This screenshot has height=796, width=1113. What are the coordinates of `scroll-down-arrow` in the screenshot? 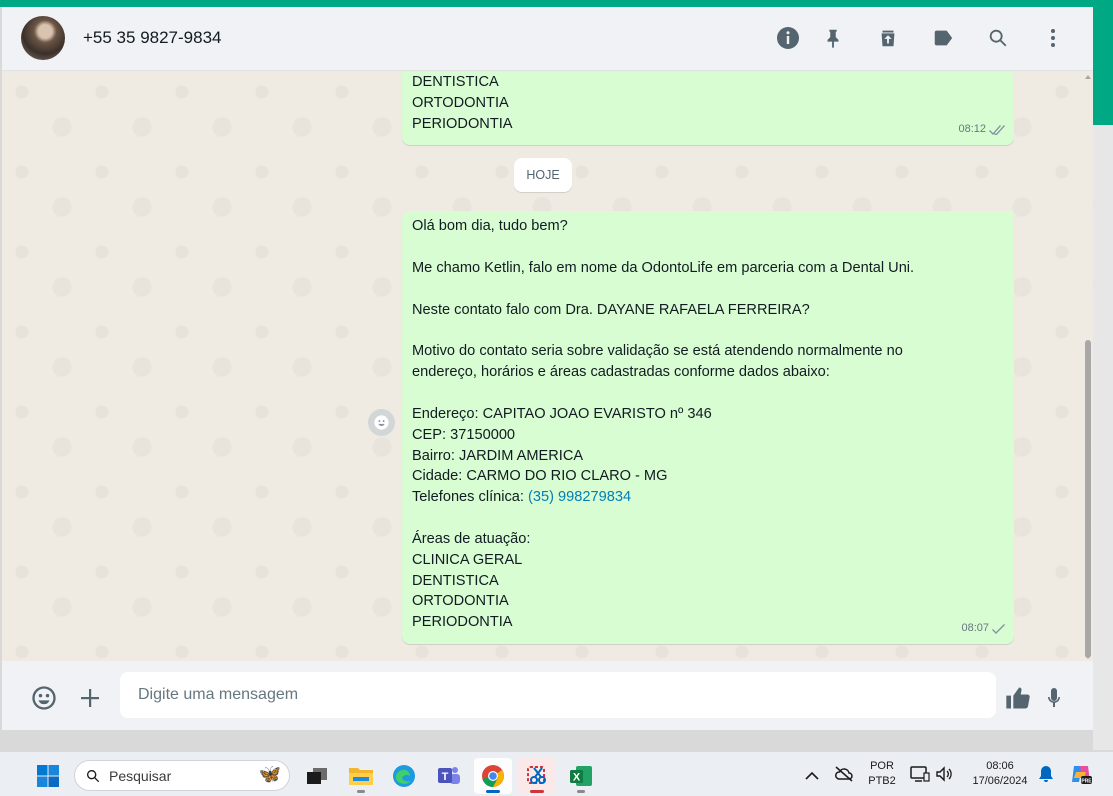 It's located at (1088, 657).